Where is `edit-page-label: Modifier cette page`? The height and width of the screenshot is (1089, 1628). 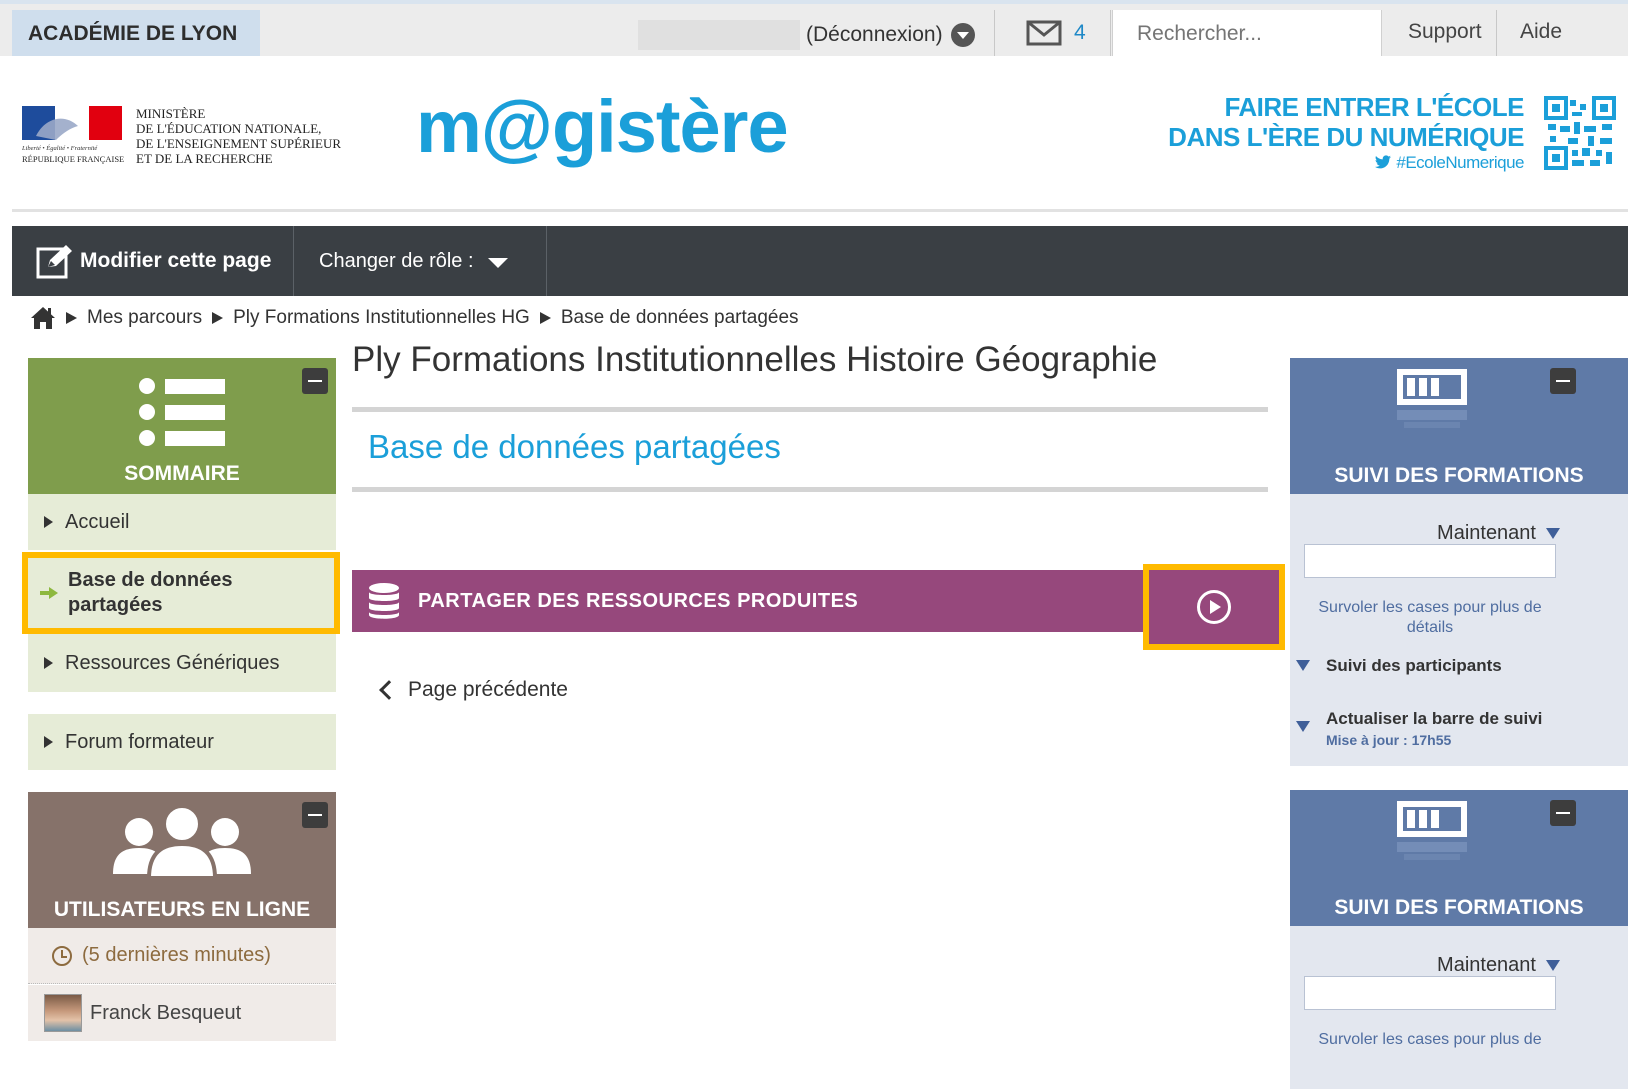 edit-page-label: Modifier cette page is located at coordinates (176, 260).